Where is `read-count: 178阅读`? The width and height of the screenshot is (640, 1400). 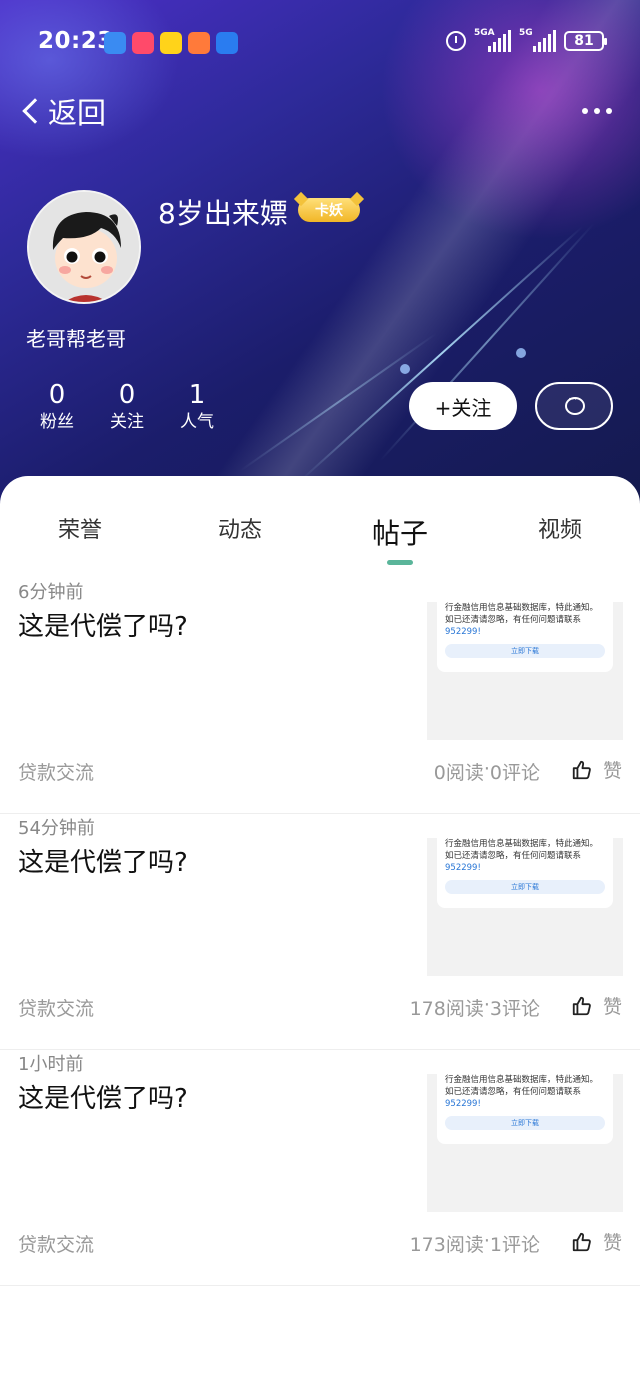 read-count: 178阅读 is located at coordinates (446, 1009).